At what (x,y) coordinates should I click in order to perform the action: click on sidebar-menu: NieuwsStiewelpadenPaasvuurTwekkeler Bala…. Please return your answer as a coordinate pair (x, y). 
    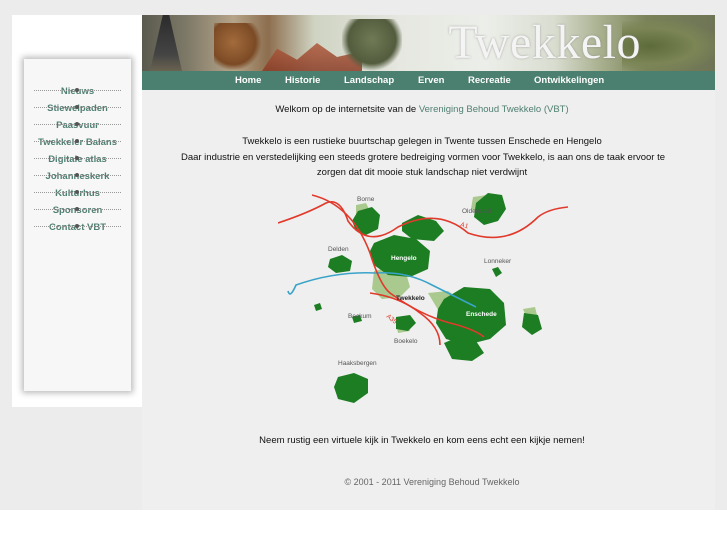
    Looking at the image, I should click on (77, 225).